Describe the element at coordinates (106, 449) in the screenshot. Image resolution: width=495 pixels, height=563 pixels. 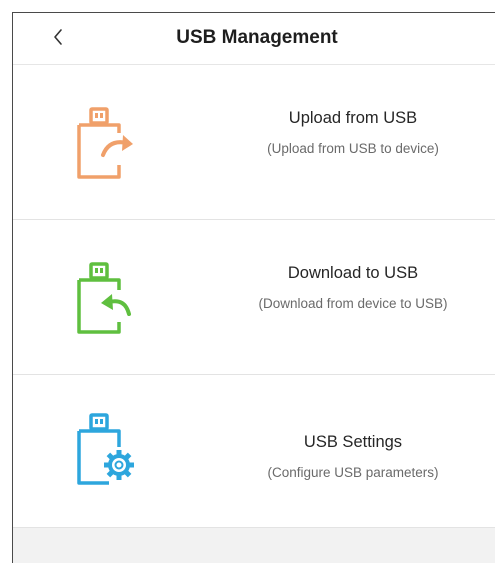
I see `usb-settings-icon` at that location.